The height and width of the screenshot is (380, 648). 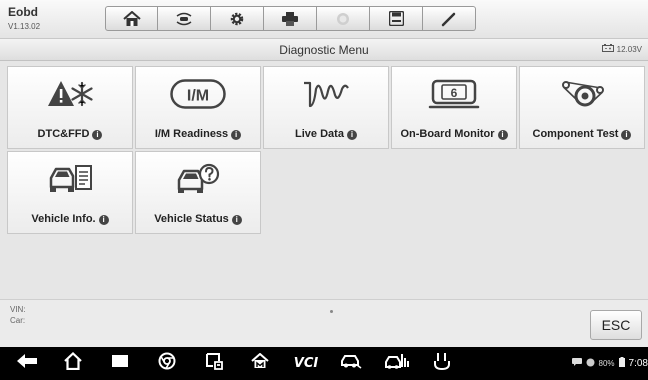 I want to click on printer-icon, so click(x=290, y=18).